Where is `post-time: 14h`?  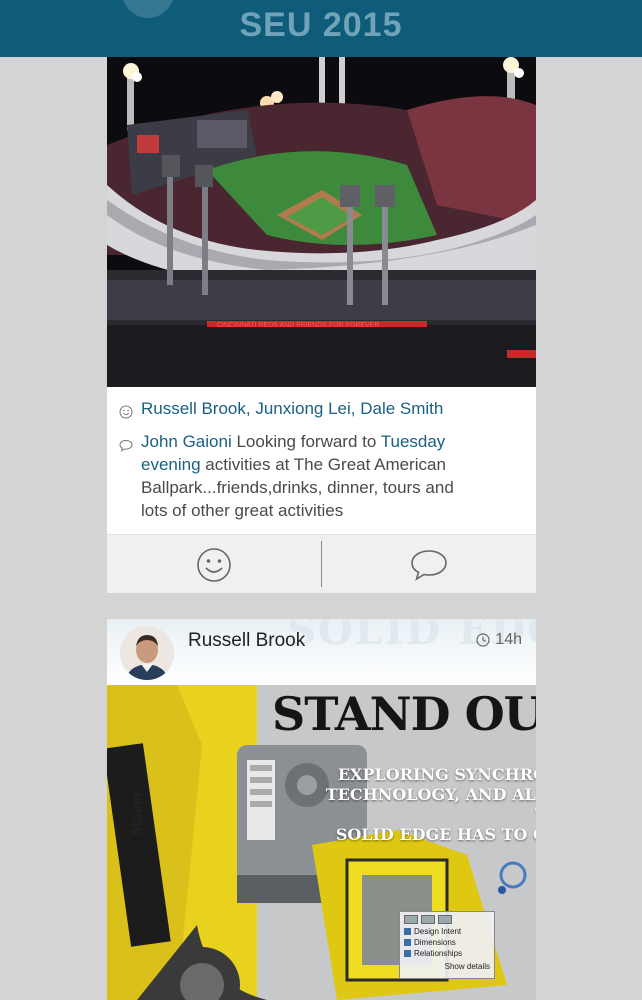
post-time: 14h is located at coordinates (499, 640).